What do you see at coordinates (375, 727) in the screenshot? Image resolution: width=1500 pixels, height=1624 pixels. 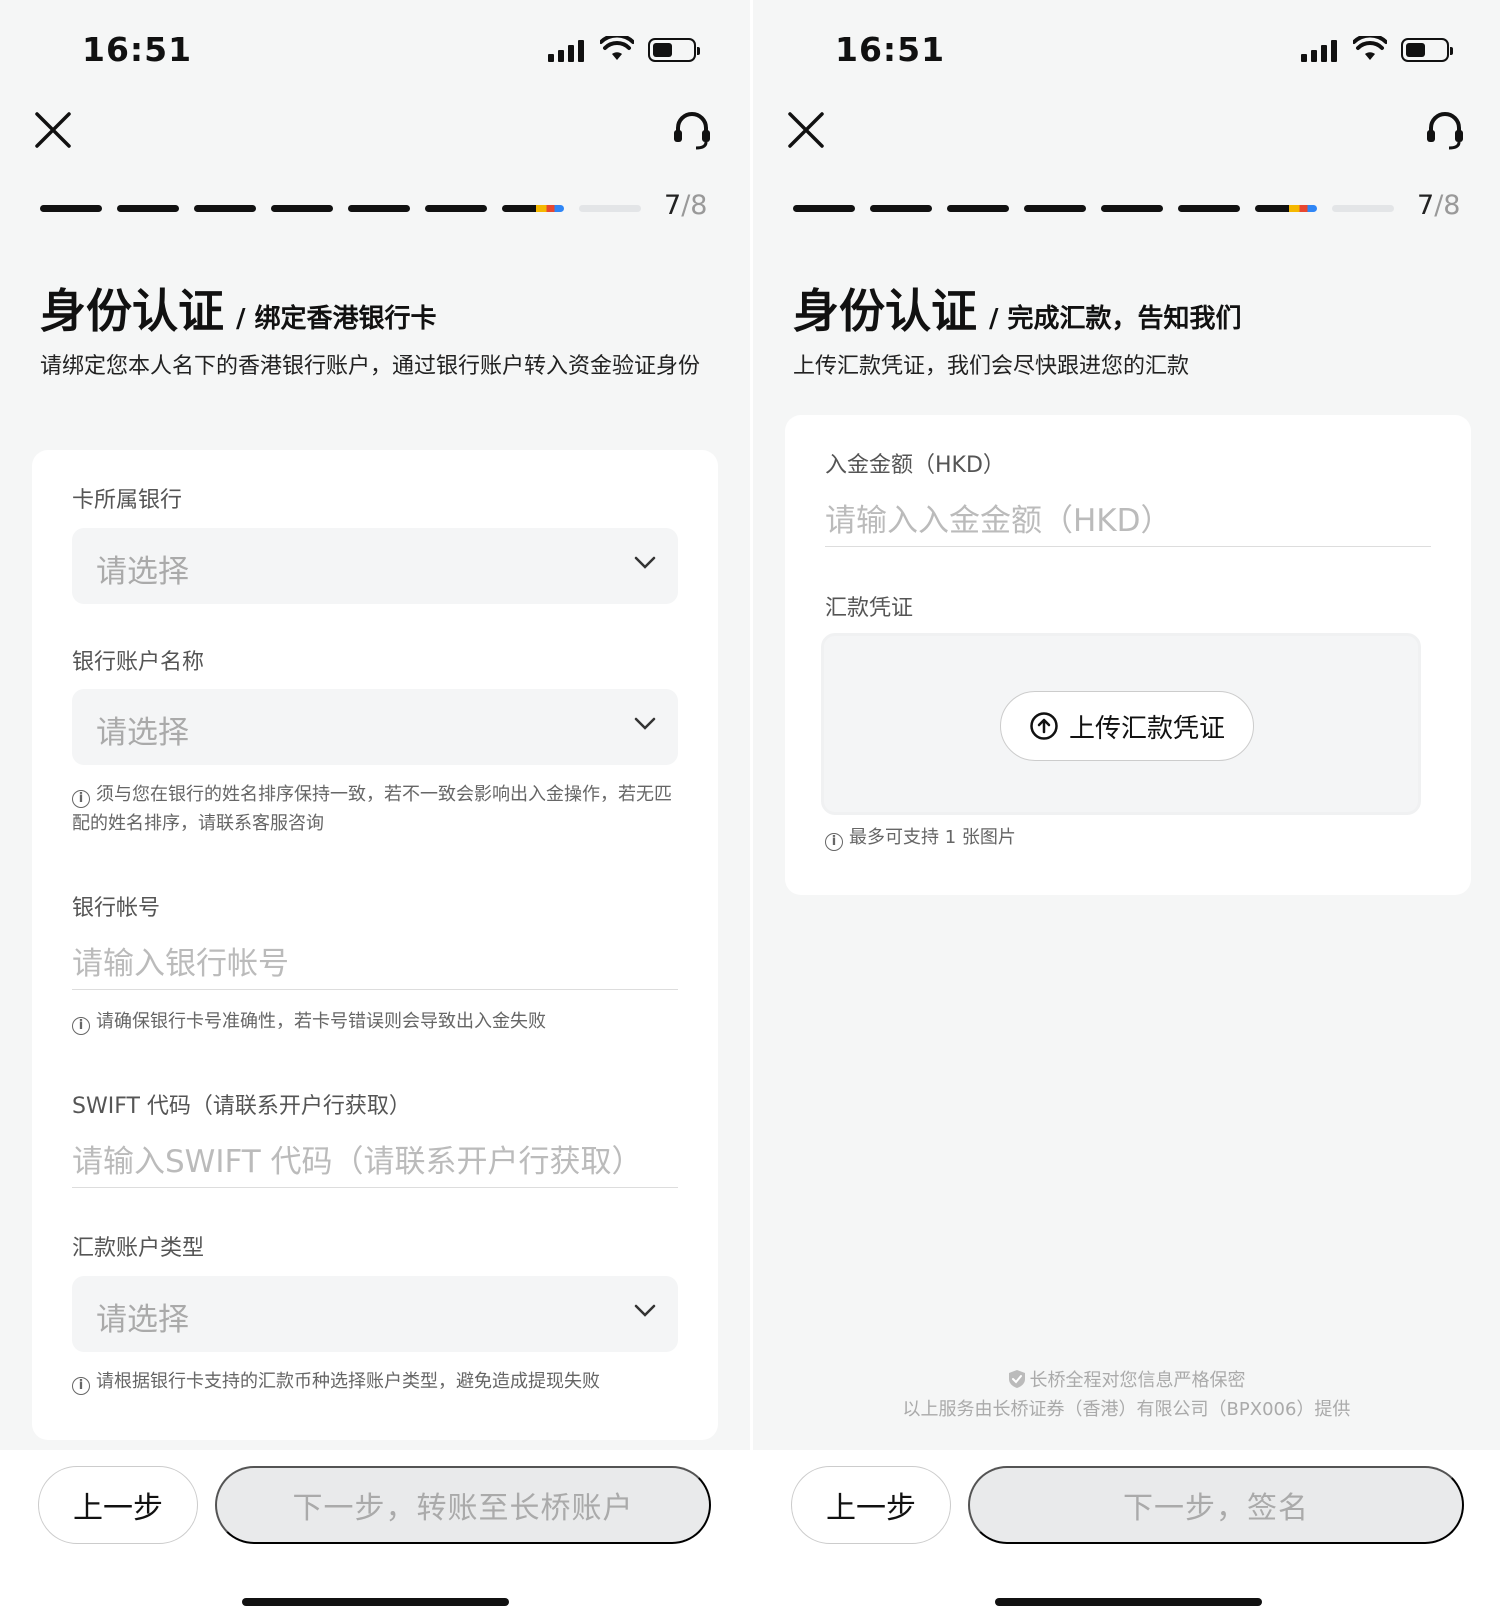 I see `account-name-select: 请选择` at bounding box center [375, 727].